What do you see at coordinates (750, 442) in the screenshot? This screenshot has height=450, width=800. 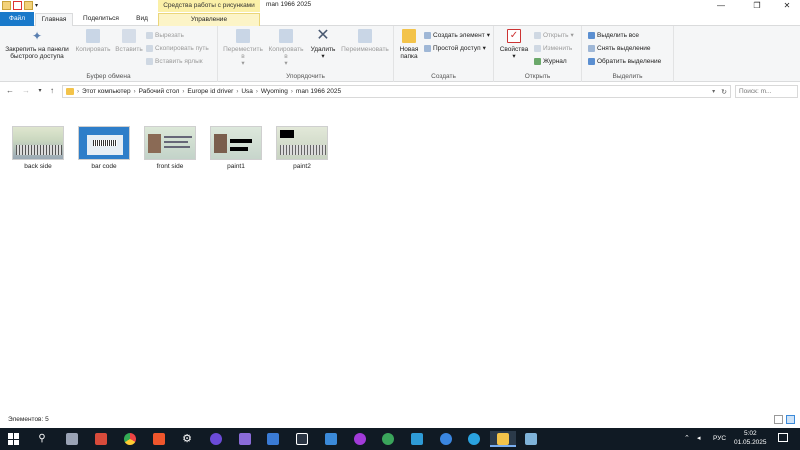 I see `clock-date: 01.05.2025` at bounding box center [750, 442].